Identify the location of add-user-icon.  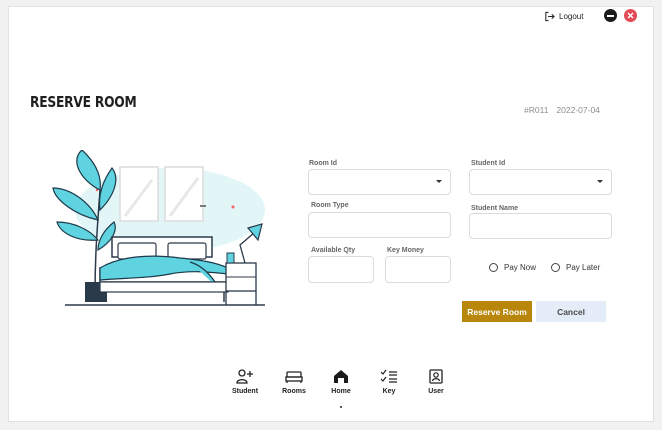
(244, 376).